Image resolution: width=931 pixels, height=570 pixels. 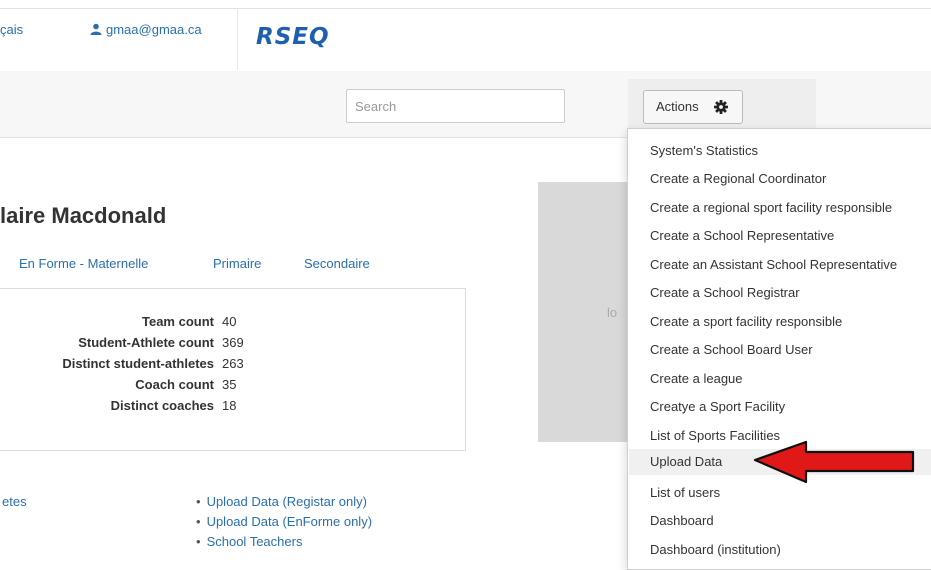 What do you see at coordinates (229, 405) in the screenshot?
I see `distinct-coaches-value: 18` at bounding box center [229, 405].